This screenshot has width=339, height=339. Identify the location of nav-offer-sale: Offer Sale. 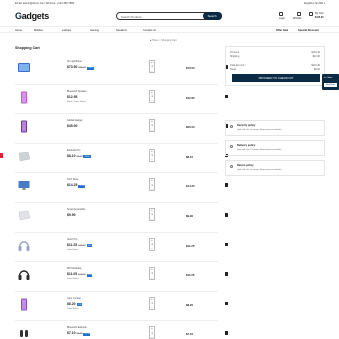
(282, 30).